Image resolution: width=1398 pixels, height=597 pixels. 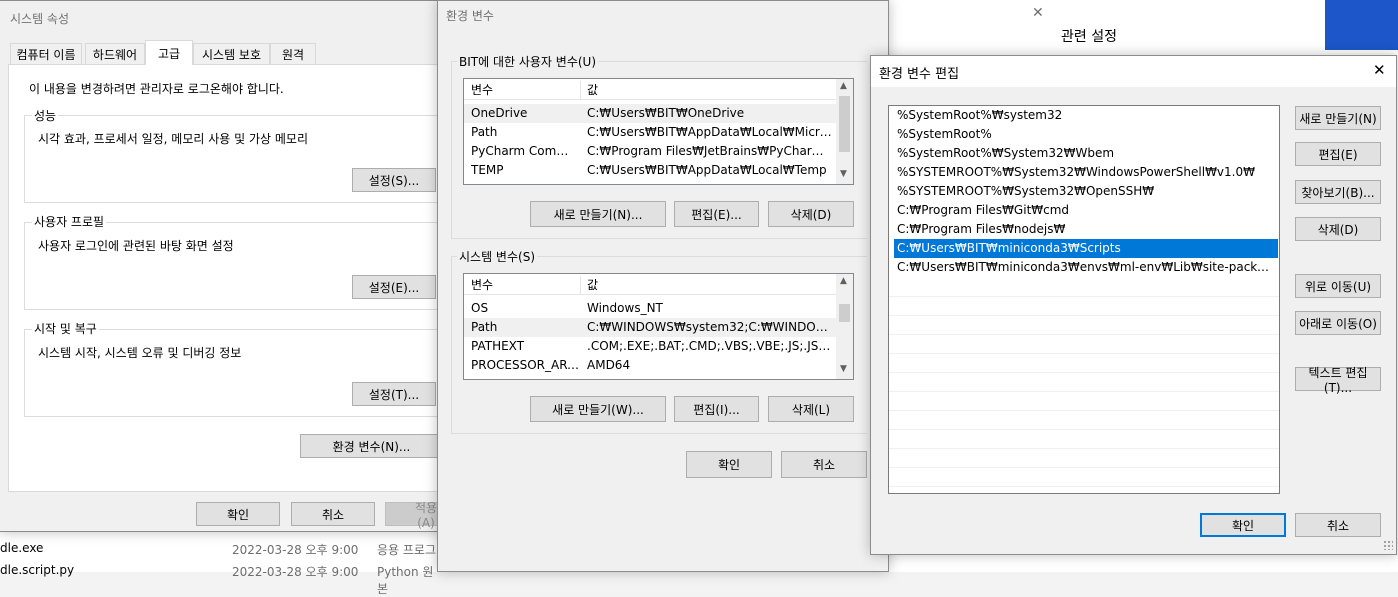 What do you see at coordinates (1084, 191) in the screenshot?
I see `path-entry: %SYSTEMROOT%₩System32₩OpenSSH₩` at bounding box center [1084, 191].